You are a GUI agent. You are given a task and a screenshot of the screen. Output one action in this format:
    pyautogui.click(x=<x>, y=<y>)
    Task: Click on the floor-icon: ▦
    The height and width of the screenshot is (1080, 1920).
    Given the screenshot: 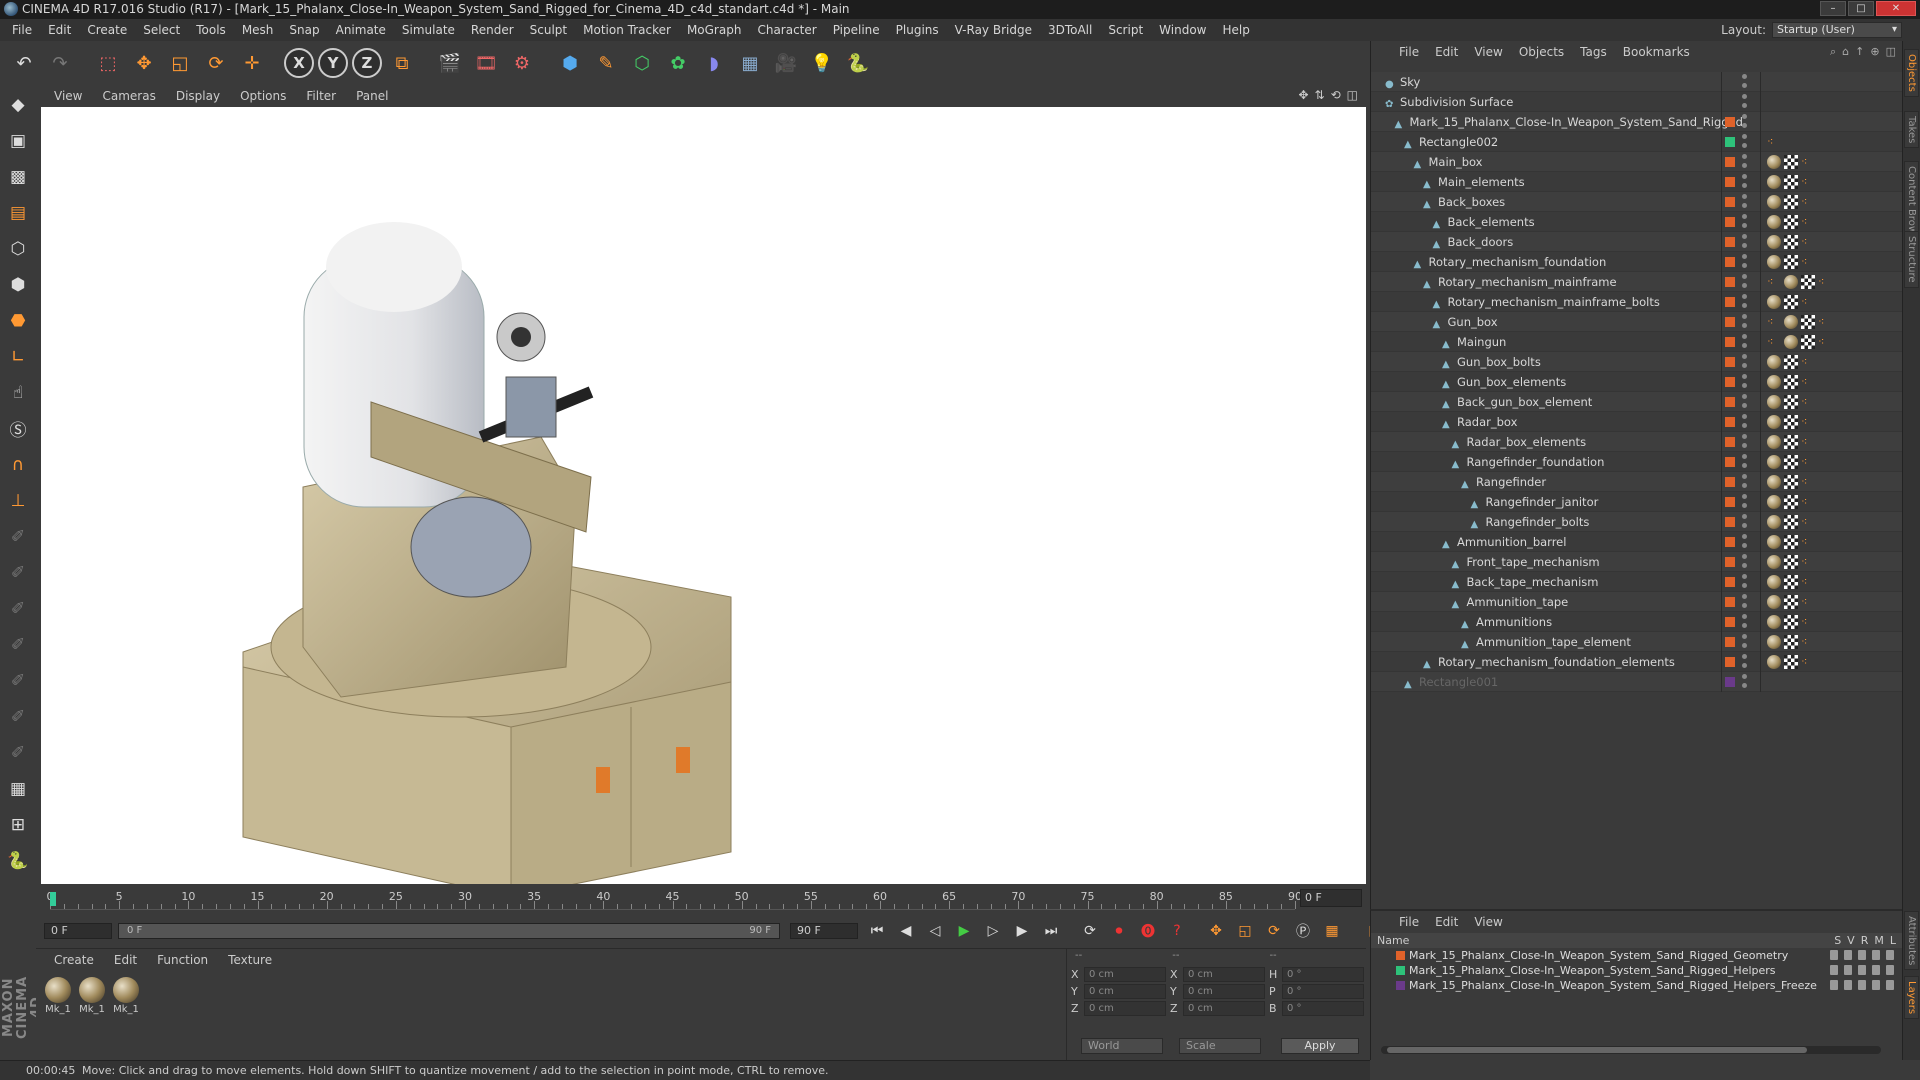 What is the action you would take?
    pyautogui.click(x=750, y=63)
    